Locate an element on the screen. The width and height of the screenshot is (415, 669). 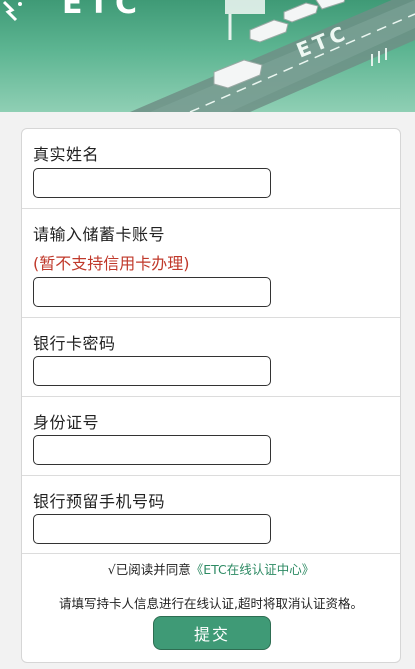
field-reserved-phone: 银行预留手机号码 is located at coordinates (211, 515).